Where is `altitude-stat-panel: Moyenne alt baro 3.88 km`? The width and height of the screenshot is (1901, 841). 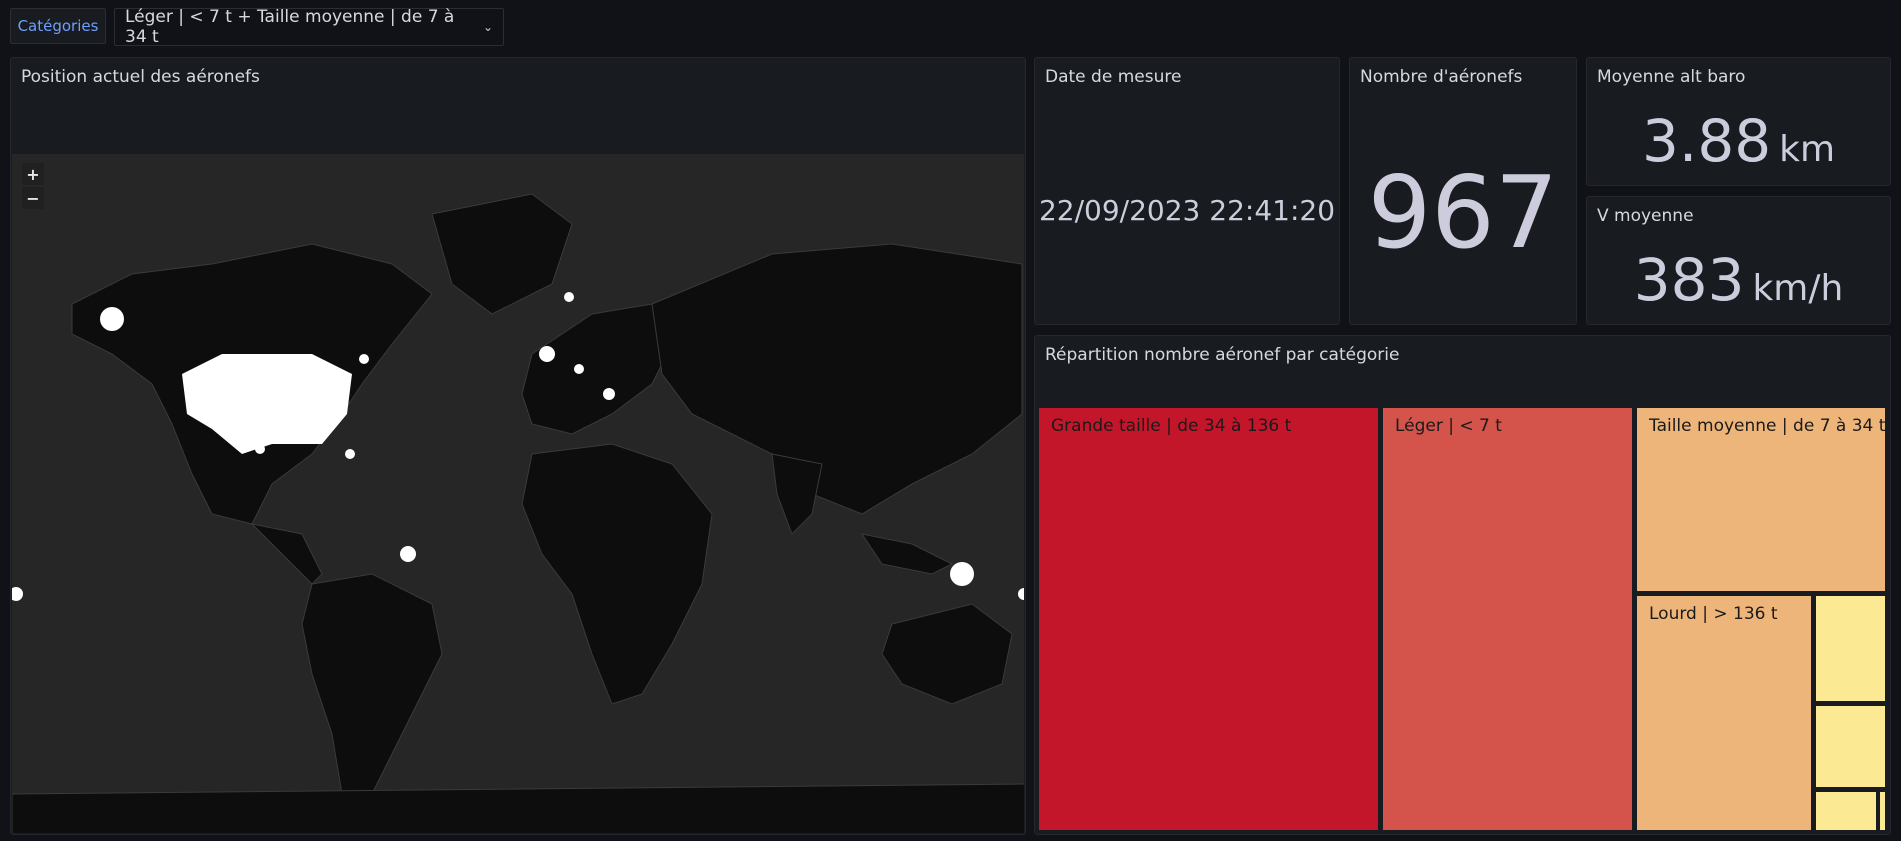 altitude-stat-panel: Moyenne alt baro 3.88 km is located at coordinates (1738, 121).